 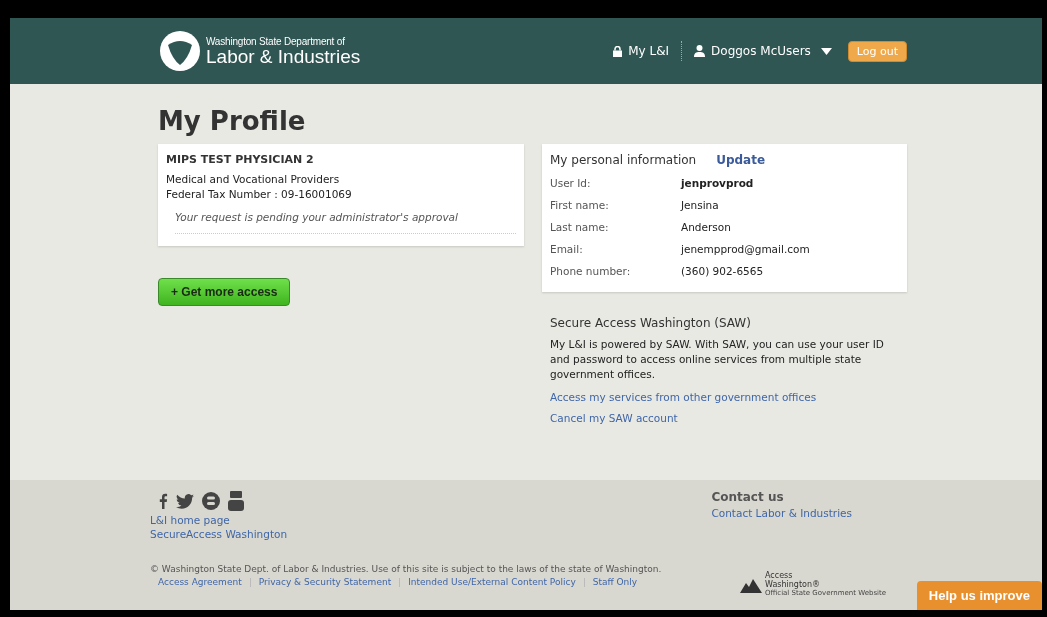 I want to click on my-li-link: My L&I, so click(x=641, y=51).